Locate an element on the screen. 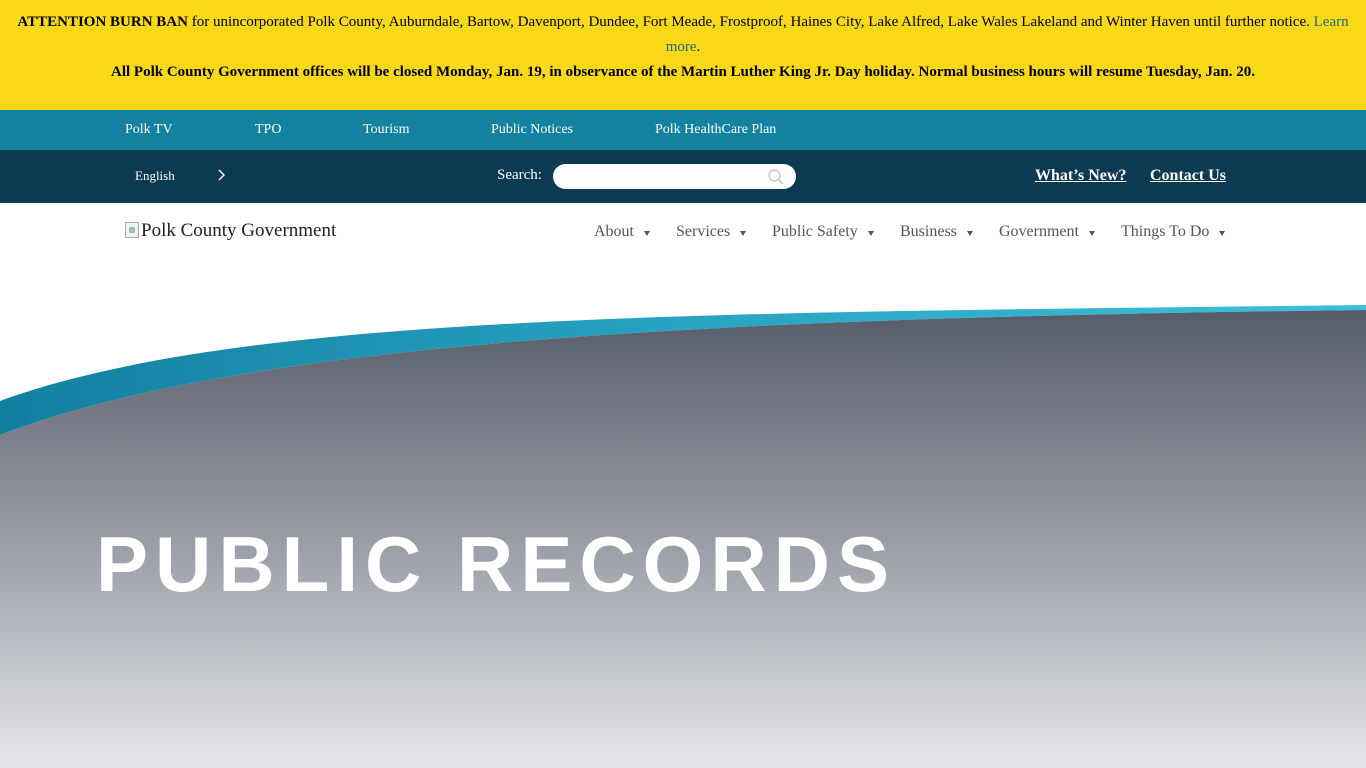 Image resolution: width=1366 pixels, height=768 pixels. nav-business: Business is located at coordinates (936, 232).